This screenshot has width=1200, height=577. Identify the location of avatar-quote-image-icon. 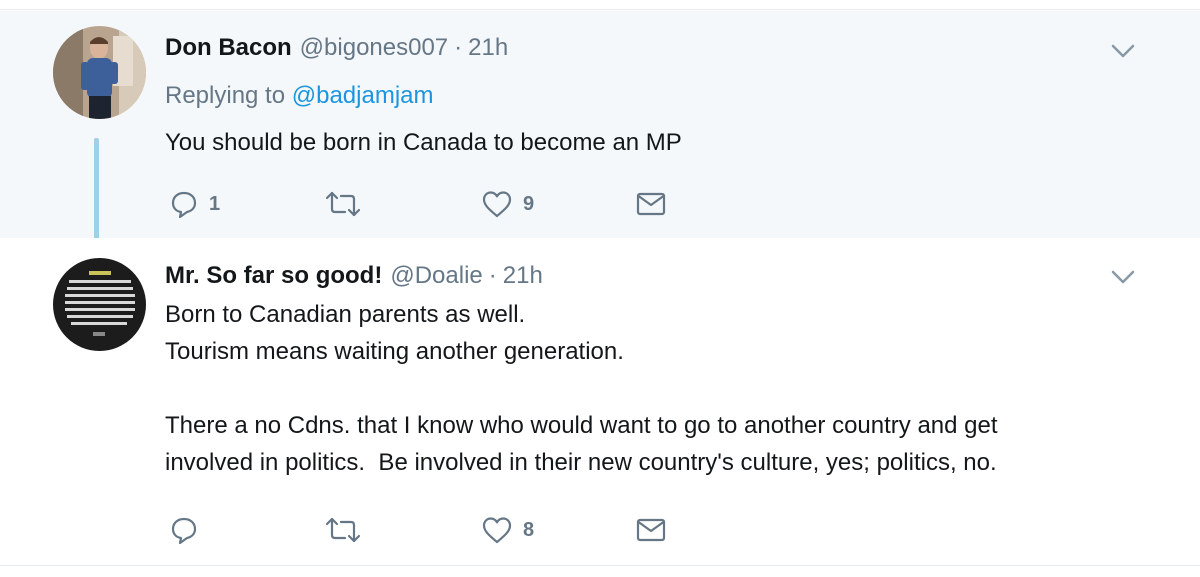
(99, 304).